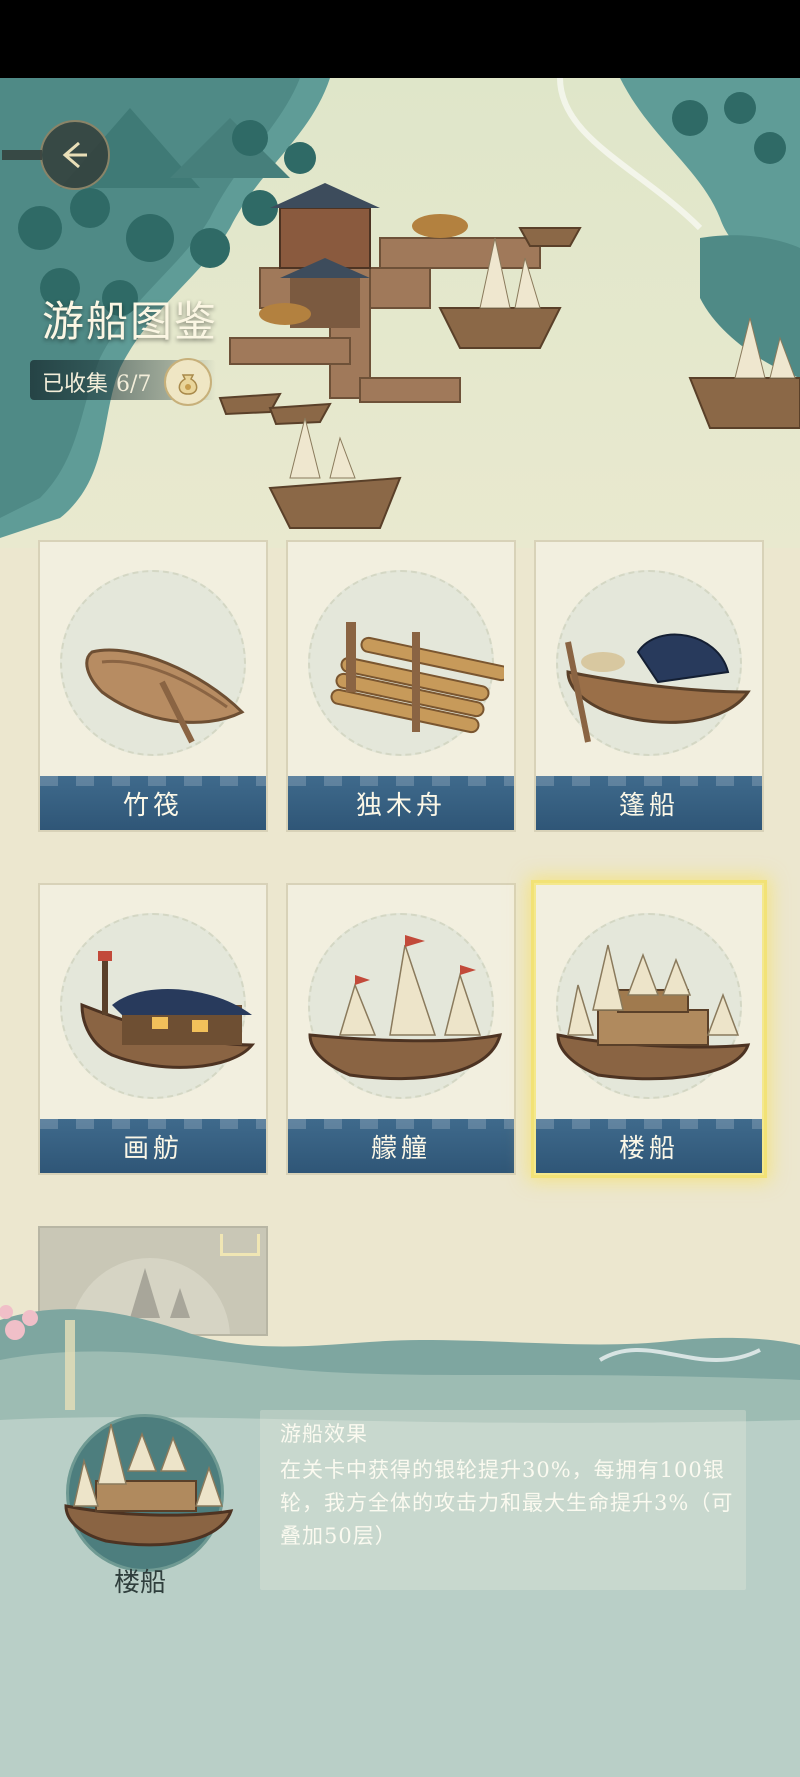  I want to click on status-bar, so click(400, 39).